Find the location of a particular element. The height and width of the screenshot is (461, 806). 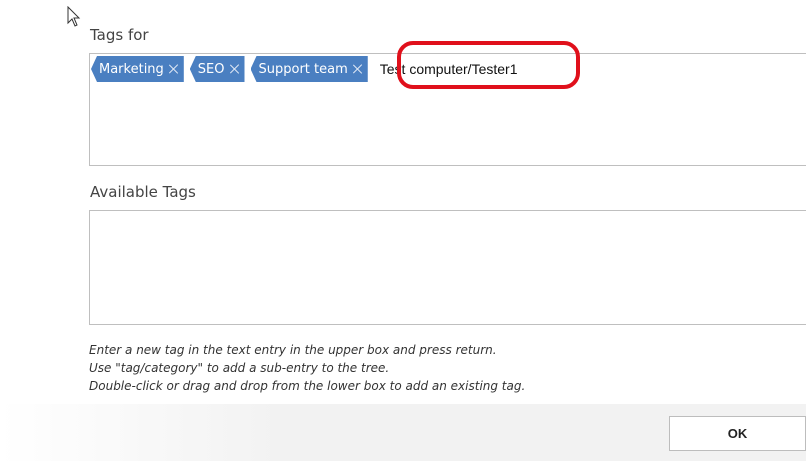

tag-seo: SEO is located at coordinates (217, 69).